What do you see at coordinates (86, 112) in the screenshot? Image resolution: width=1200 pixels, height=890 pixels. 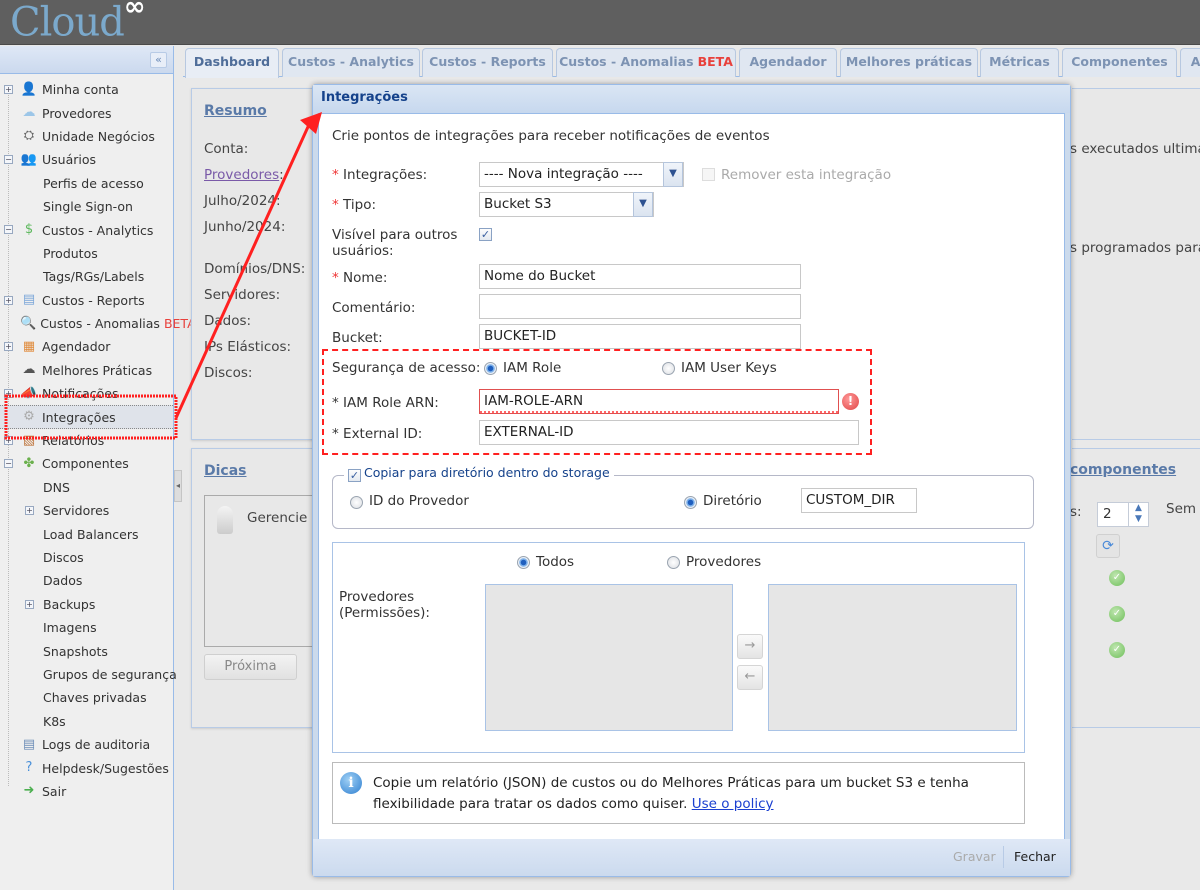 I see `sidebar-item-provedores: ☁ Provedores` at bounding box center [86, 112].